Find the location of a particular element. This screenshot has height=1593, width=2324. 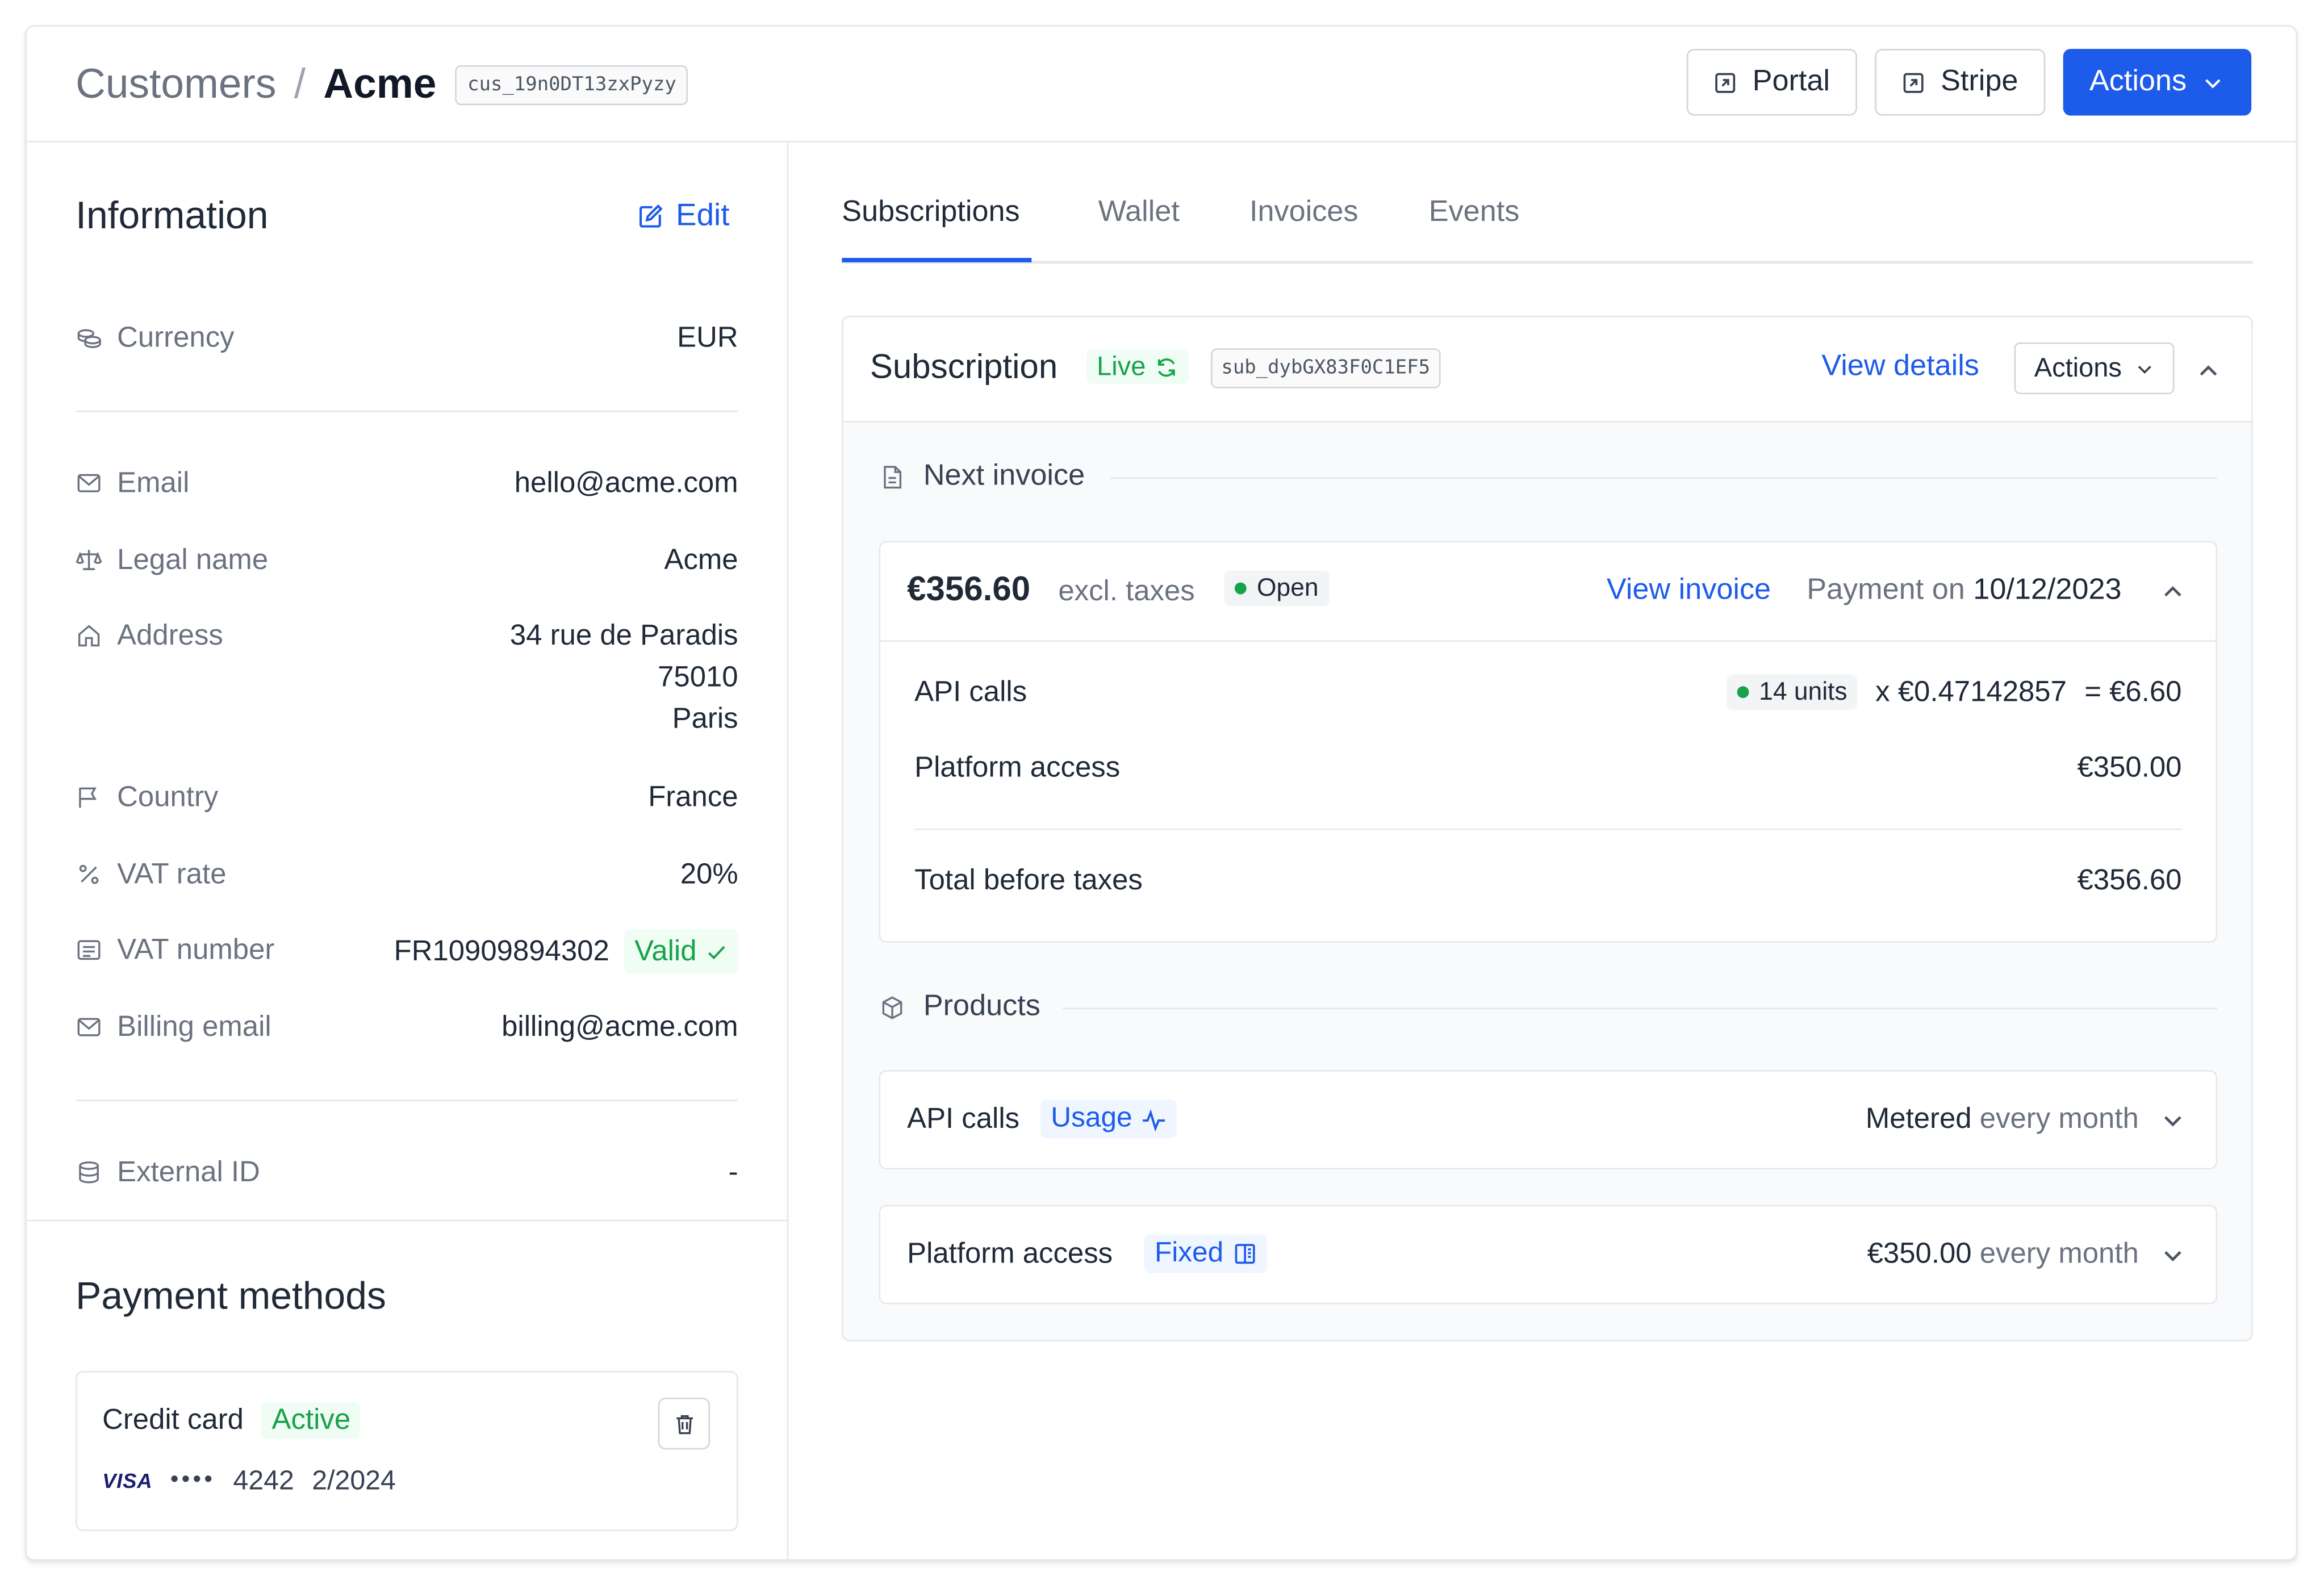

subscription-status-badge: Live is located at coordinates (1137, 366).